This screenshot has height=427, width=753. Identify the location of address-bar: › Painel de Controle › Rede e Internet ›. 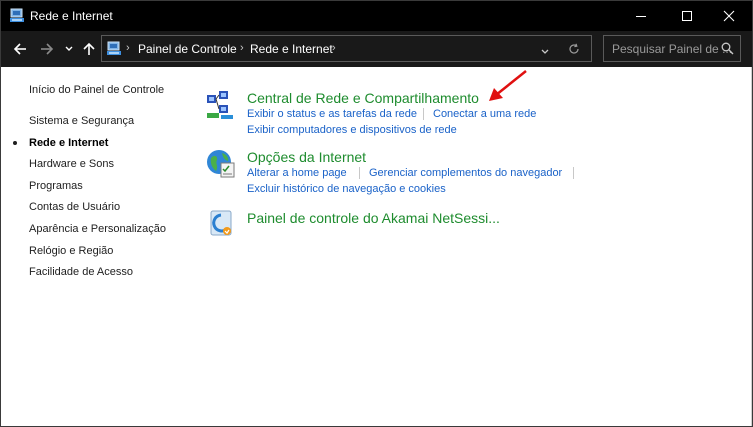
(346, 48).